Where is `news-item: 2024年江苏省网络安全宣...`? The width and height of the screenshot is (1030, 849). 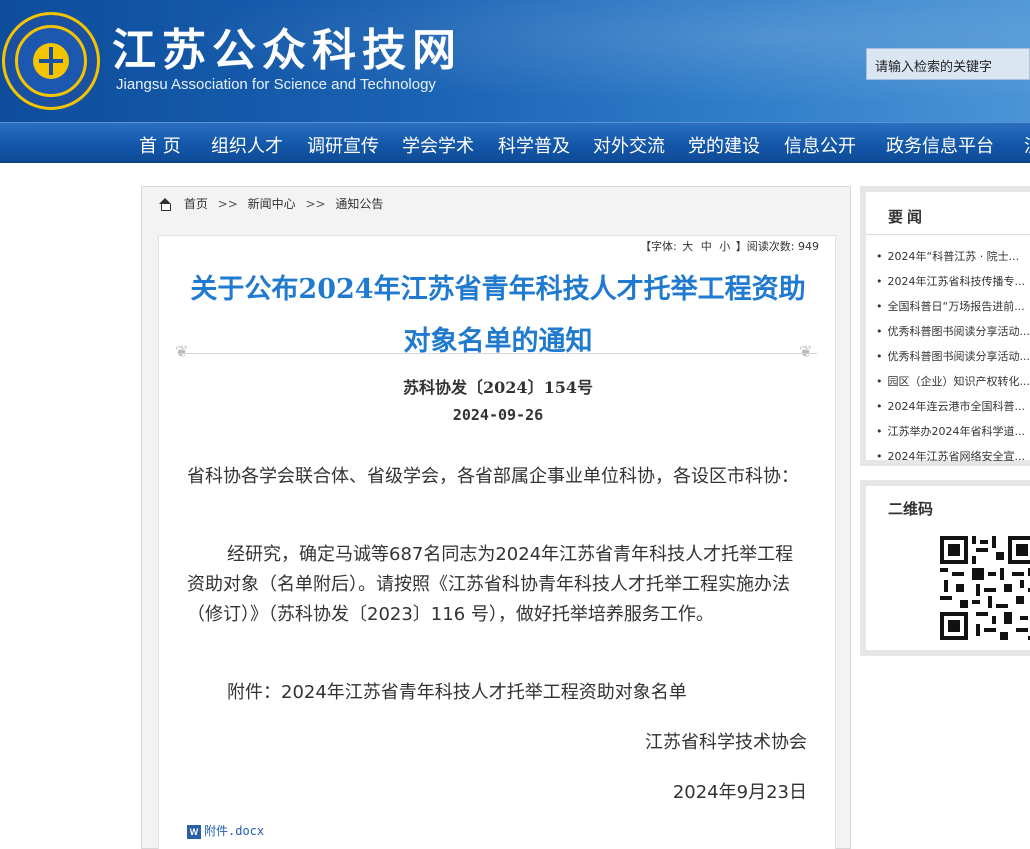
news-item: 2024年江苏省网络安全宣... is located at coordinates (953, 456).